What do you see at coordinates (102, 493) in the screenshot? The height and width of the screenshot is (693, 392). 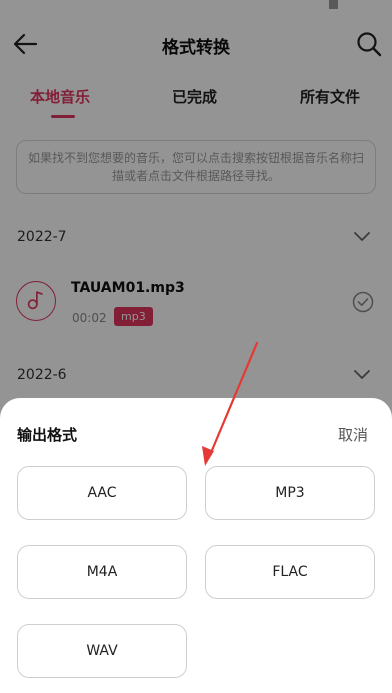 I see `format-button-aac: AAC` at bounding box center [102, 493].